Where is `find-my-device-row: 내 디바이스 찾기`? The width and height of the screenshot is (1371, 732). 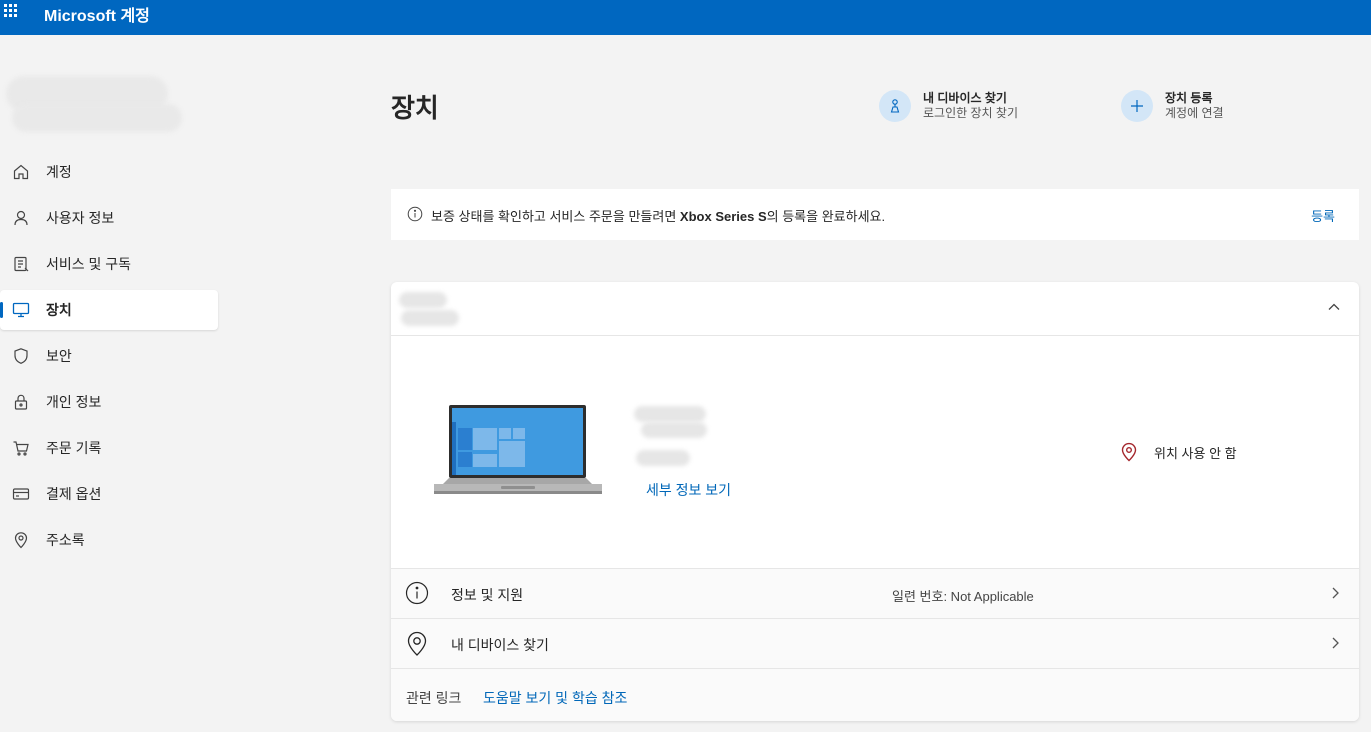 find-my-device-row: 내 디바이스 찾기 is located at coordinates (875, 643).